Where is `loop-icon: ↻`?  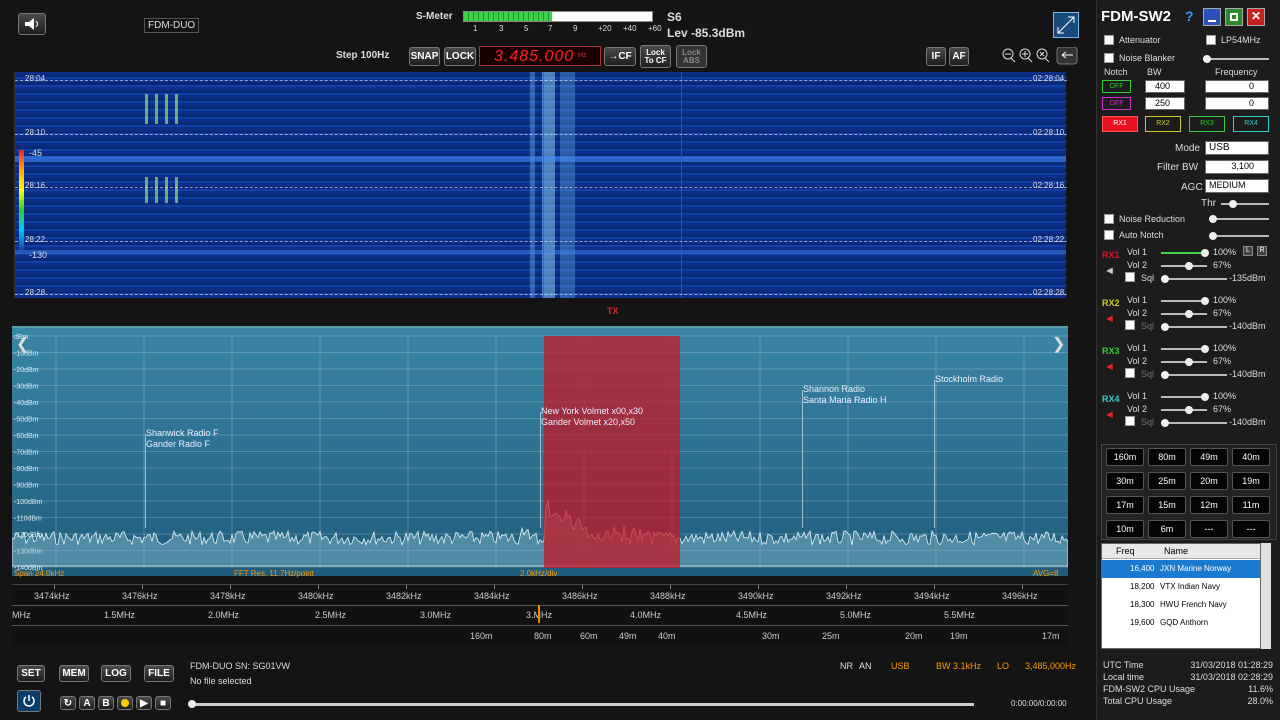
loop-icon: ↻ is located at coordinates (68, 703).